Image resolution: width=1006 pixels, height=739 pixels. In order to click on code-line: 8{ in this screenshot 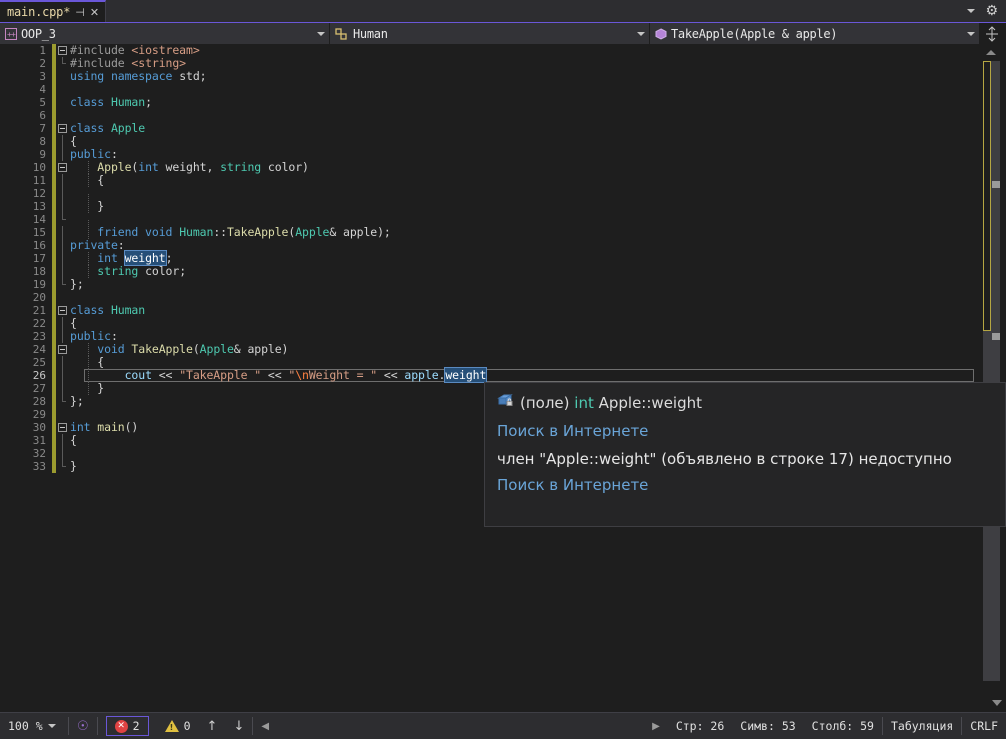, I will do `click(487, 141)`.